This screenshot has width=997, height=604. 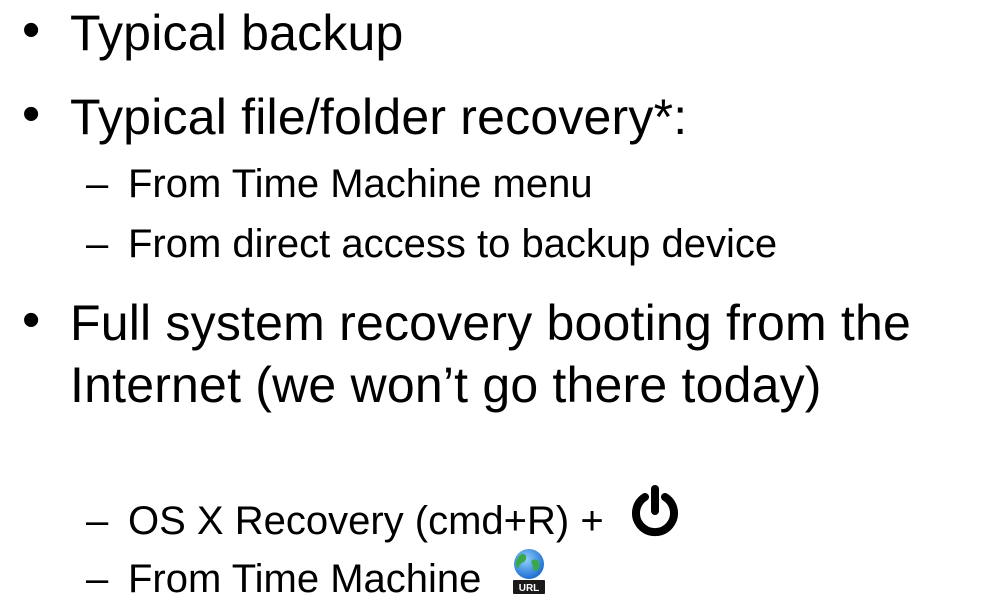 What do you see at coordinates (305, 579) in the screenshot?
I see `subitem-text: From Time Machine` at bounding box center [305, 579].